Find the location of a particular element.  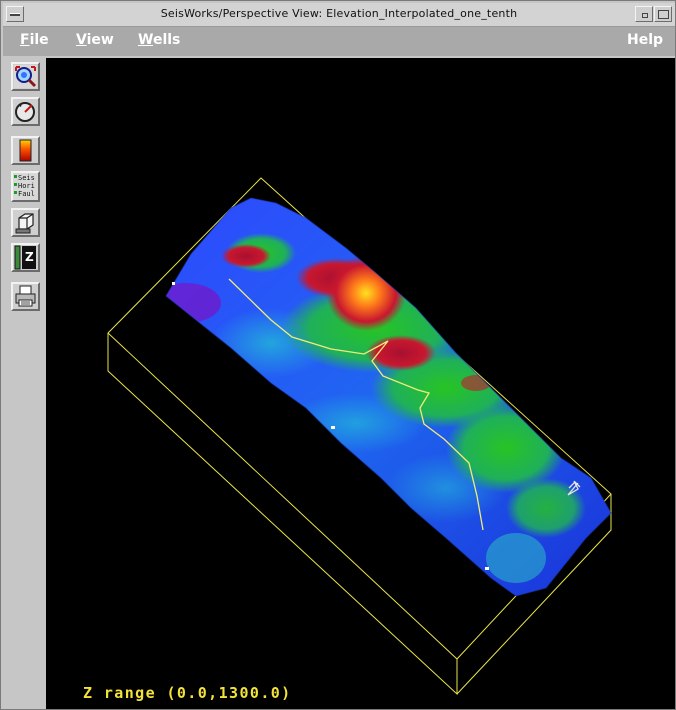

menu-wells: Wells is located at coordinates (159, 40).